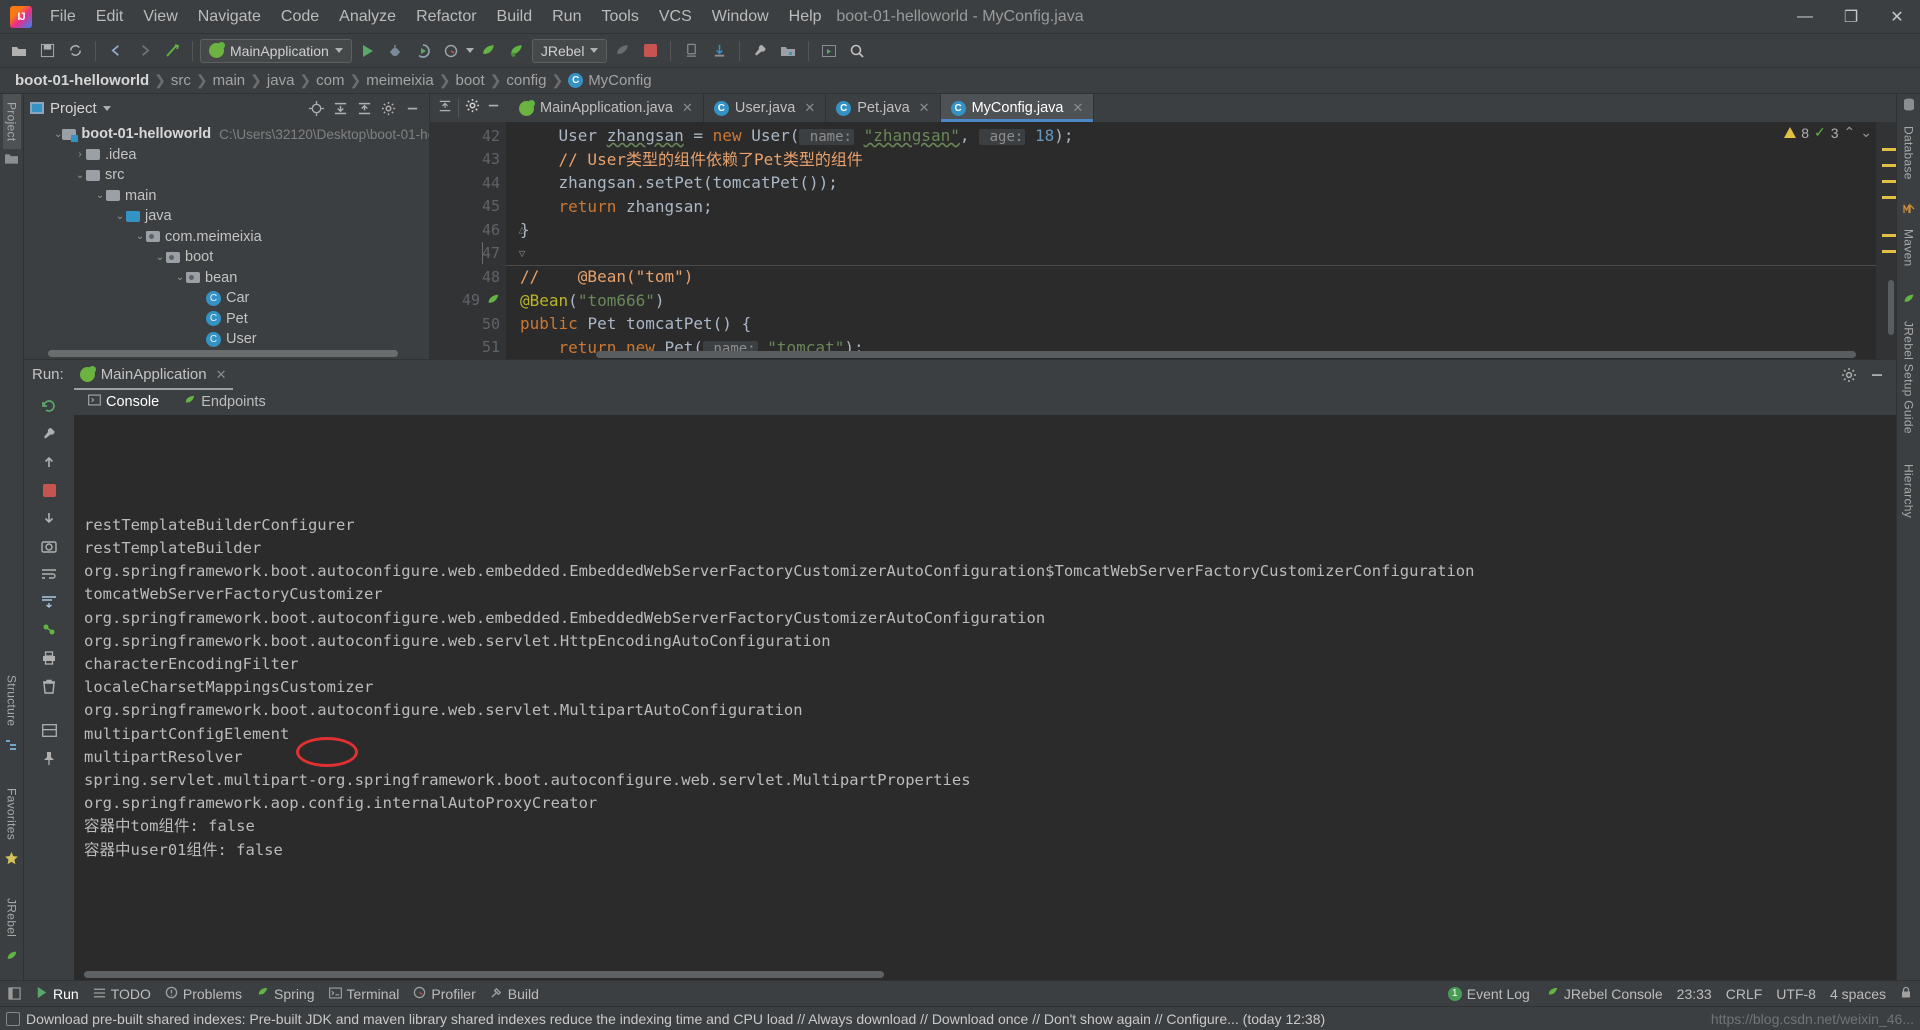 The height and width of the screenshot is (1030, 1920). Describe the element at coordinates (1886, 240) in the screenshot. I see `editor-marker-bar` at that location.